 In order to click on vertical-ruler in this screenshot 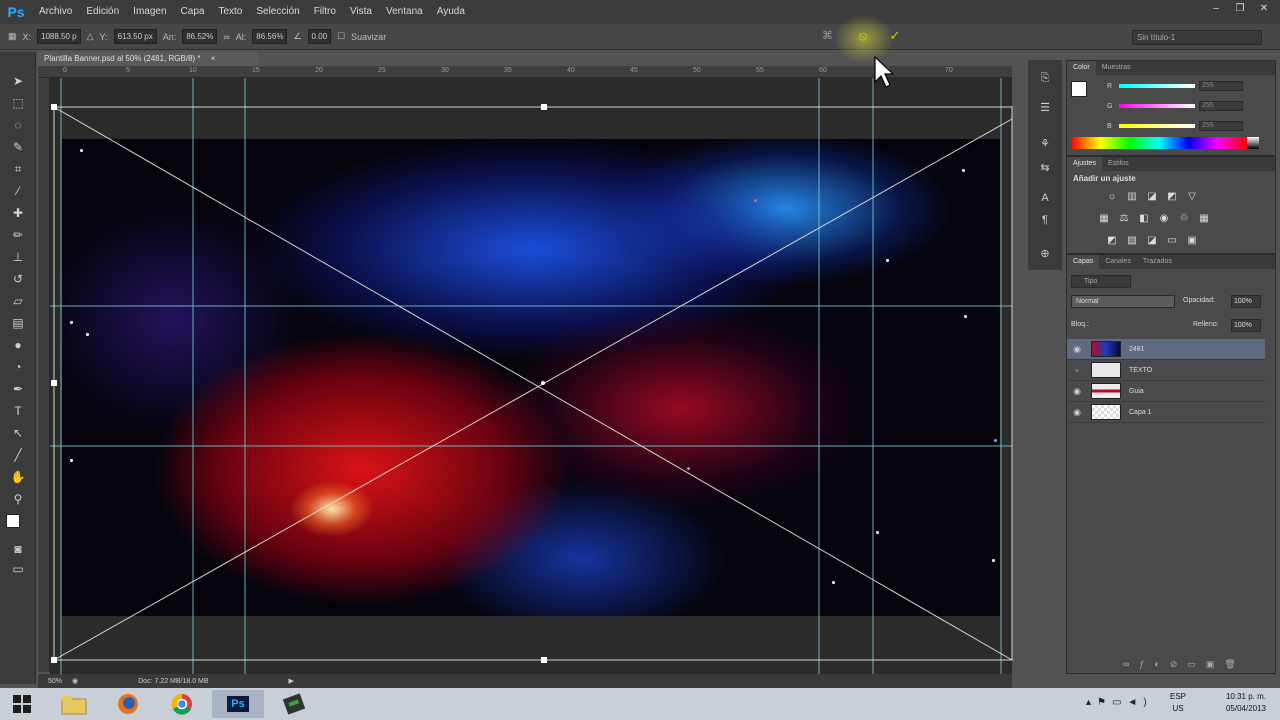, I will do `click(44, 375)`.